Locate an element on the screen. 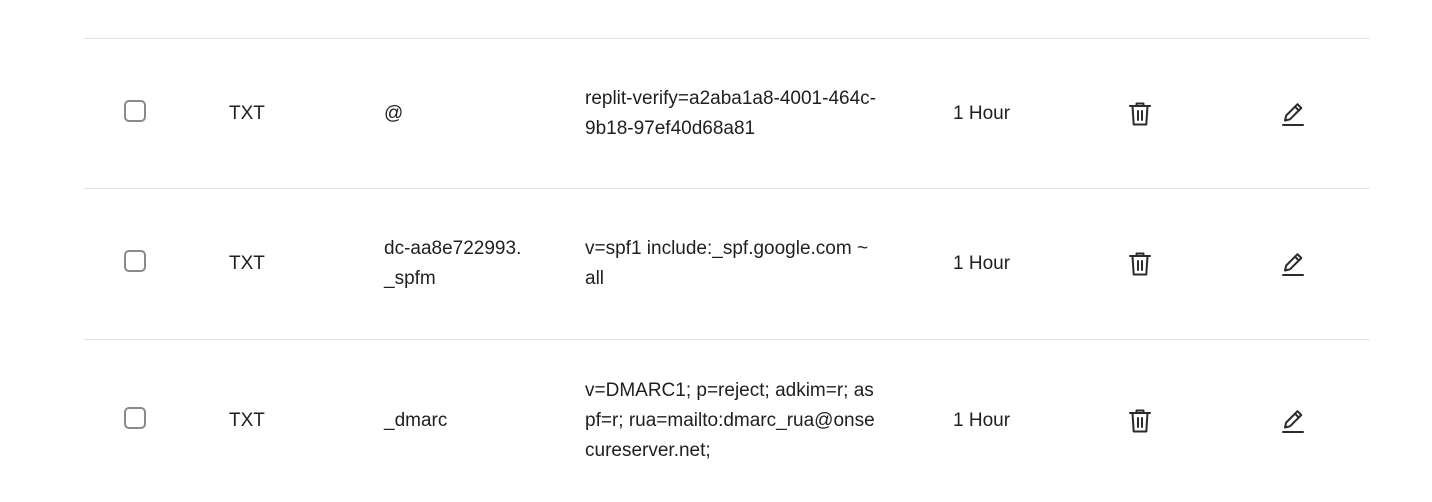 Image resolution: width=1432 pixels, height=502 pixels. record-name: @ is located at coordinates (394, 113).